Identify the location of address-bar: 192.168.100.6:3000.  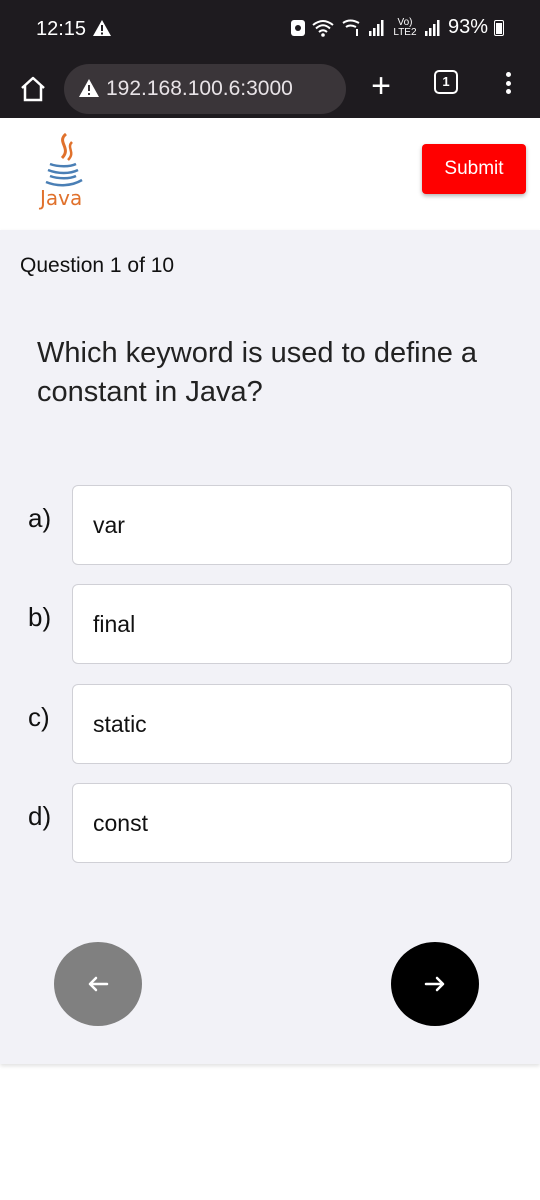
(205, 89).